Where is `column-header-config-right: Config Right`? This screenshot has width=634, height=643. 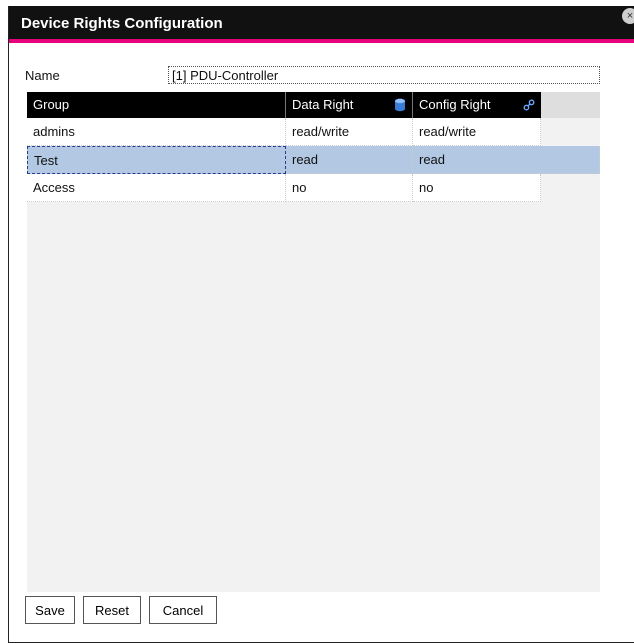
column-header-config-right: Config Right is located at coordinates (477, 105).